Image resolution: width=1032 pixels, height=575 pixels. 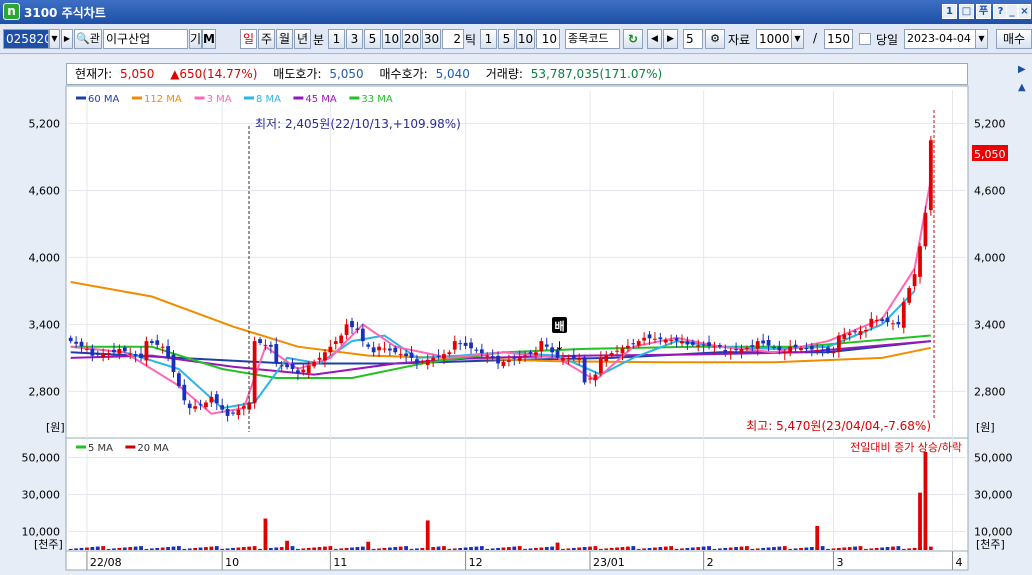 I want to click on current-price-value: 5,050, so click(x=137, y=74).